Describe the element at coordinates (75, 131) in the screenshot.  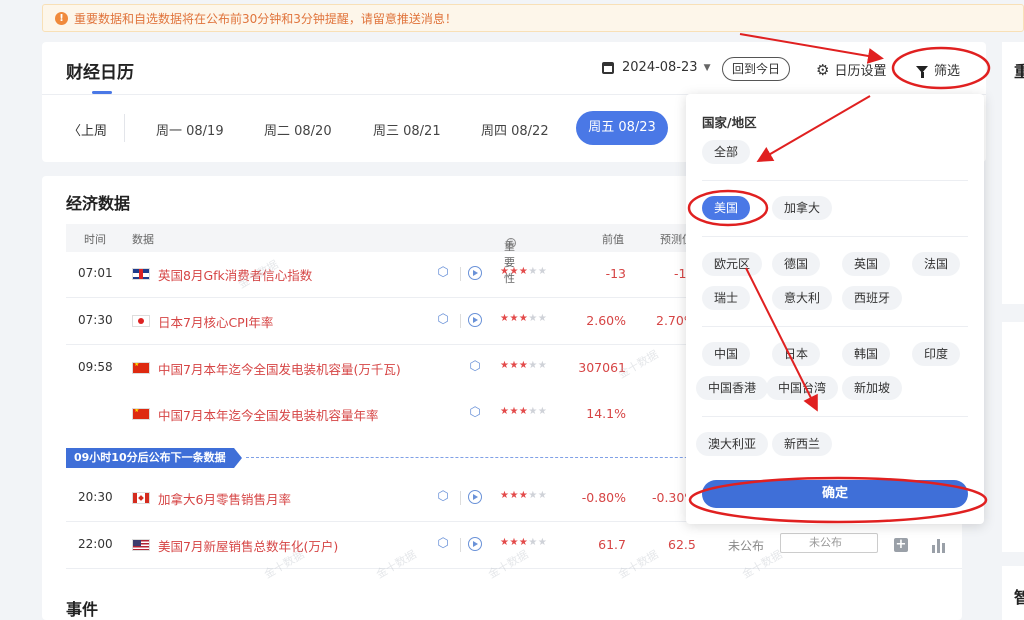
I see `chevron-left-icon: 〈` at that location.